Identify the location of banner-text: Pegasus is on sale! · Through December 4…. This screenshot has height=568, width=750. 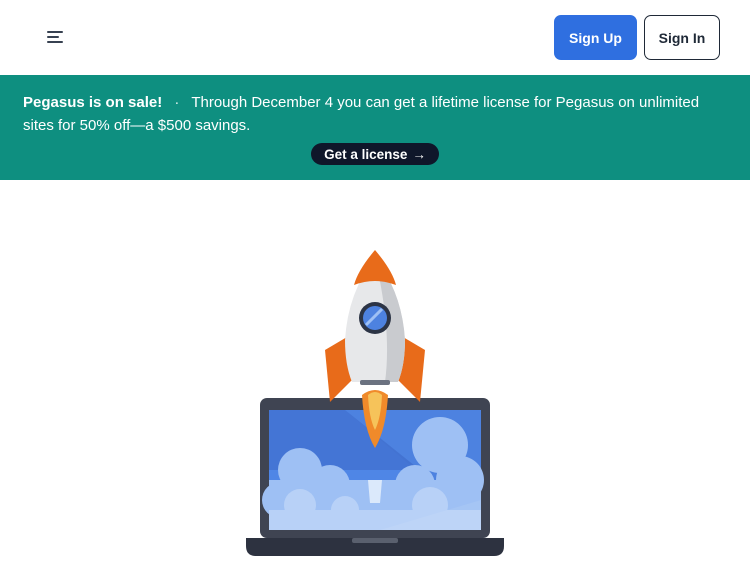
(375, 114).